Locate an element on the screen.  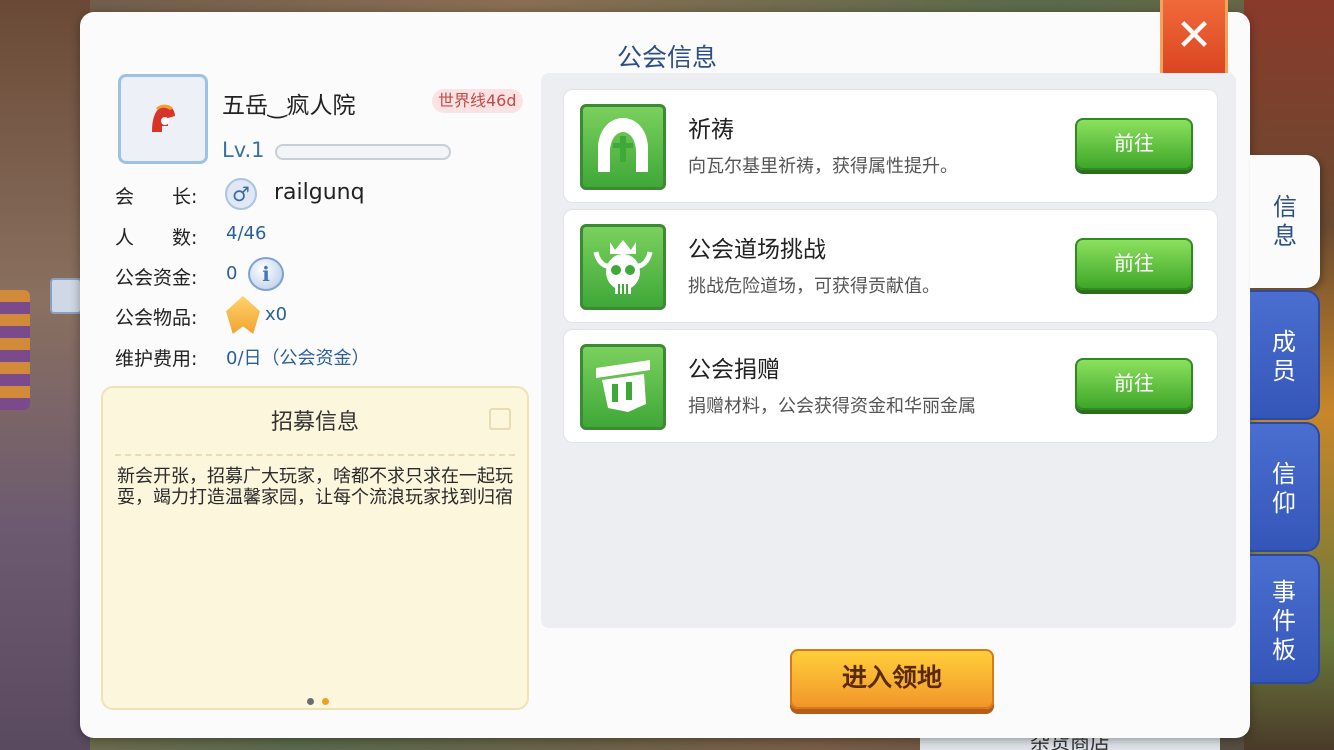
pray-icon is located at coordinates (623, 147).